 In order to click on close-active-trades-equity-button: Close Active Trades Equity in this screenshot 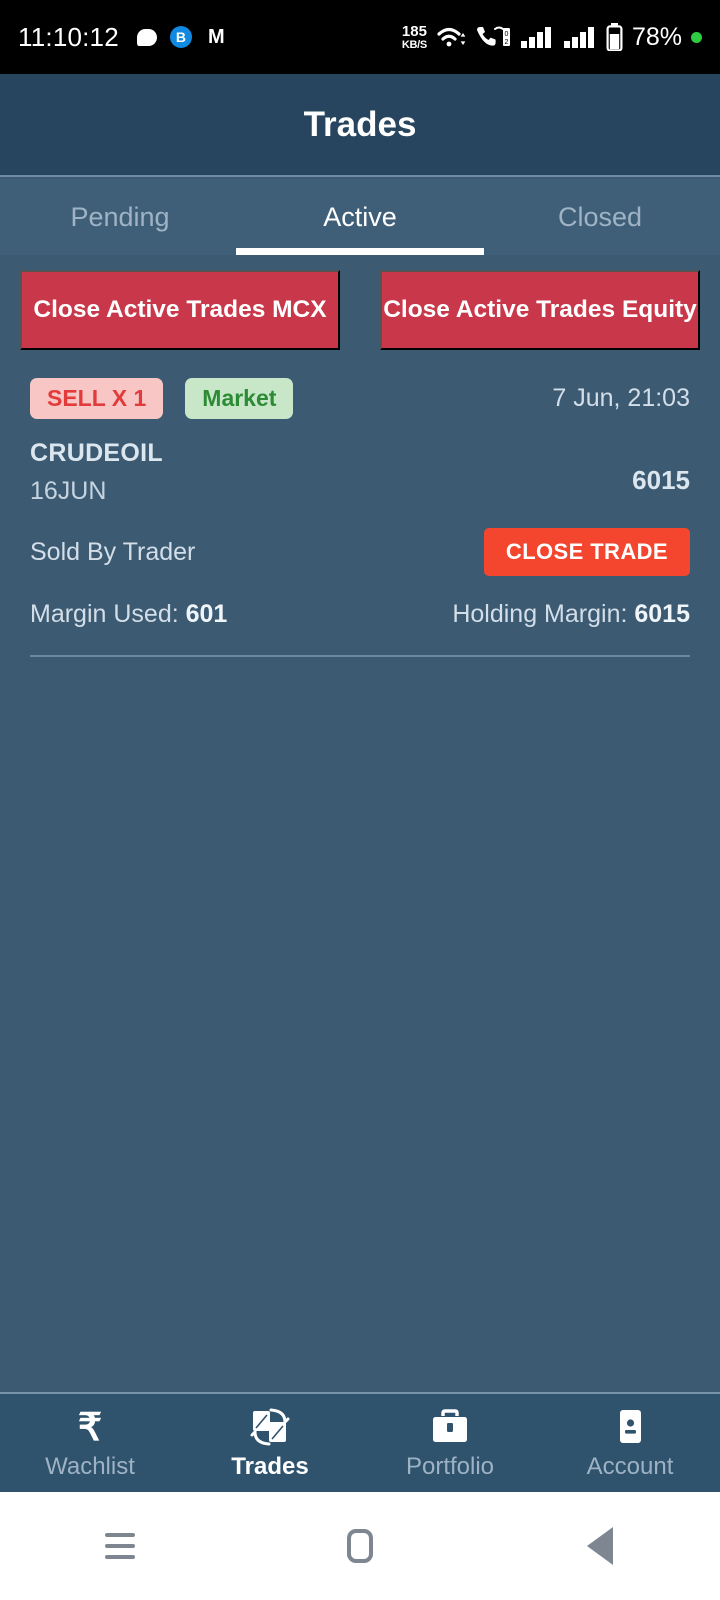, I will do `click(540, 310)`.